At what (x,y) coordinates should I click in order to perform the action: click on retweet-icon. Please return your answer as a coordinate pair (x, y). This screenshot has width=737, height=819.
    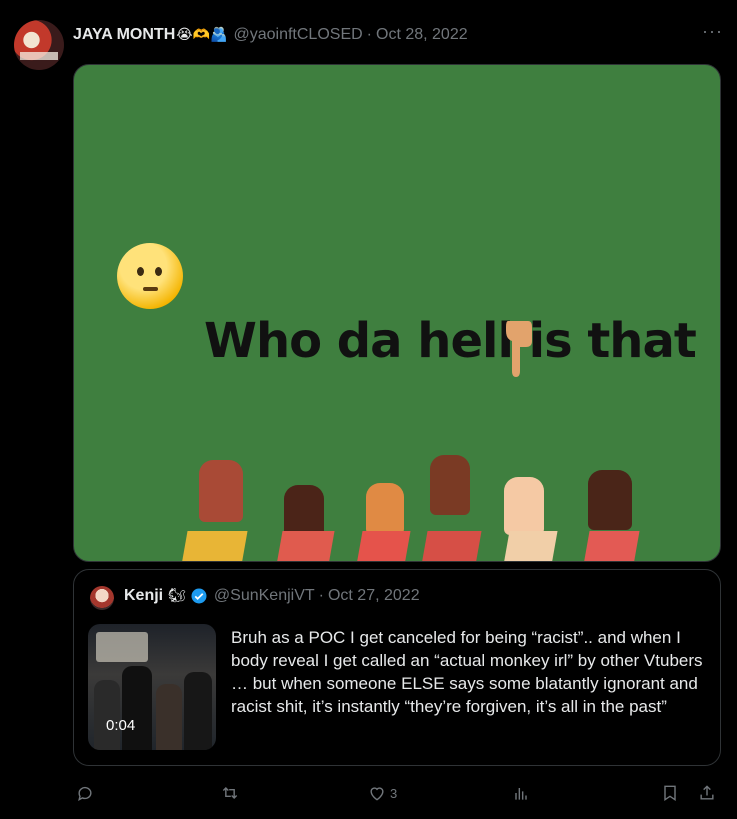
    Looking at the image, I should click on (230, 793).